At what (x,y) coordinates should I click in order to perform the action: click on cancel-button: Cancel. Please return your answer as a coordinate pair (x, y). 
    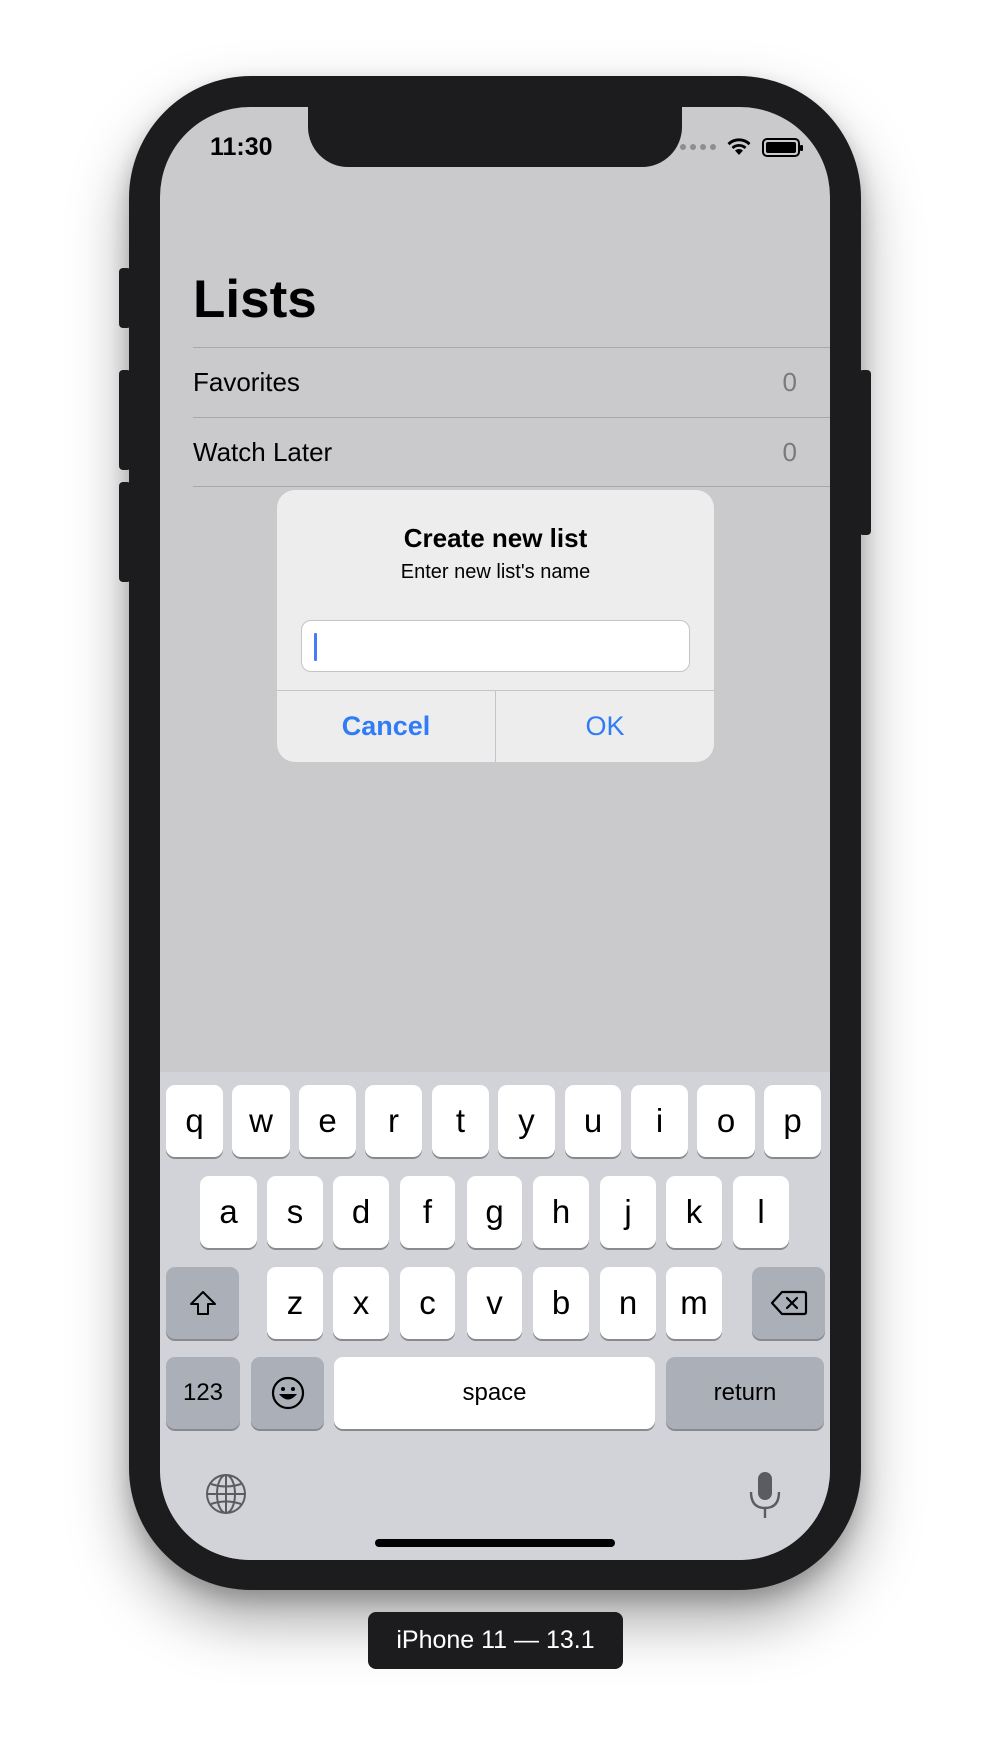
    Looking at the image, I should click on (386, 726).